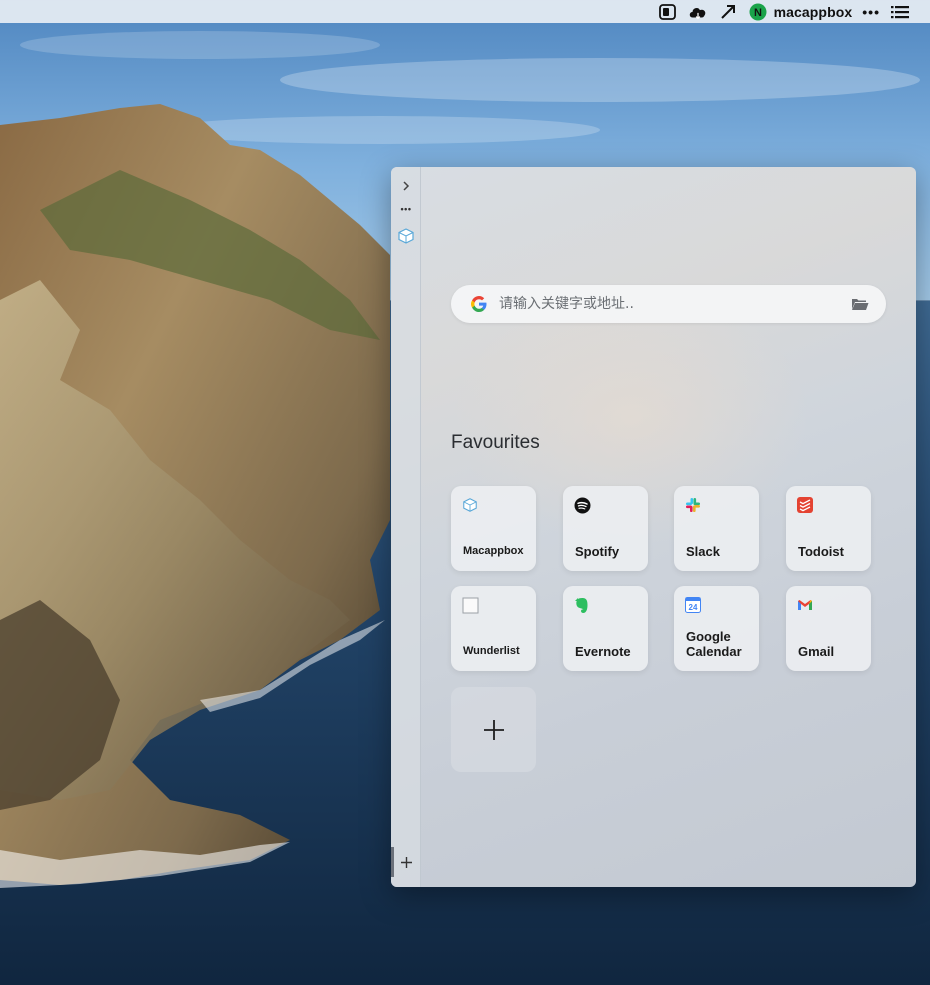 The height and width of the screenshot is (985, 930). Describe the element at coordinates (603, 651) in the screenshot. I see `tile-label: Evernote` at that location.